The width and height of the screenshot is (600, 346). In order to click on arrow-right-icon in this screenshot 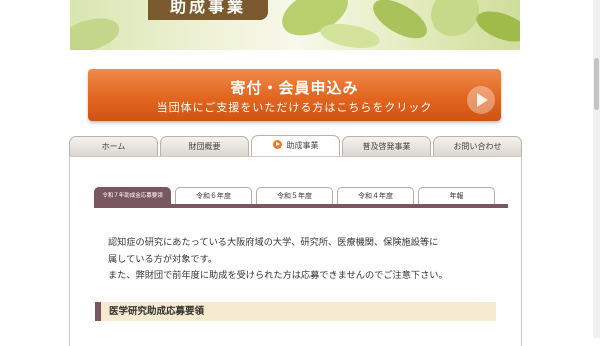, I will do `click(481, 100)`.